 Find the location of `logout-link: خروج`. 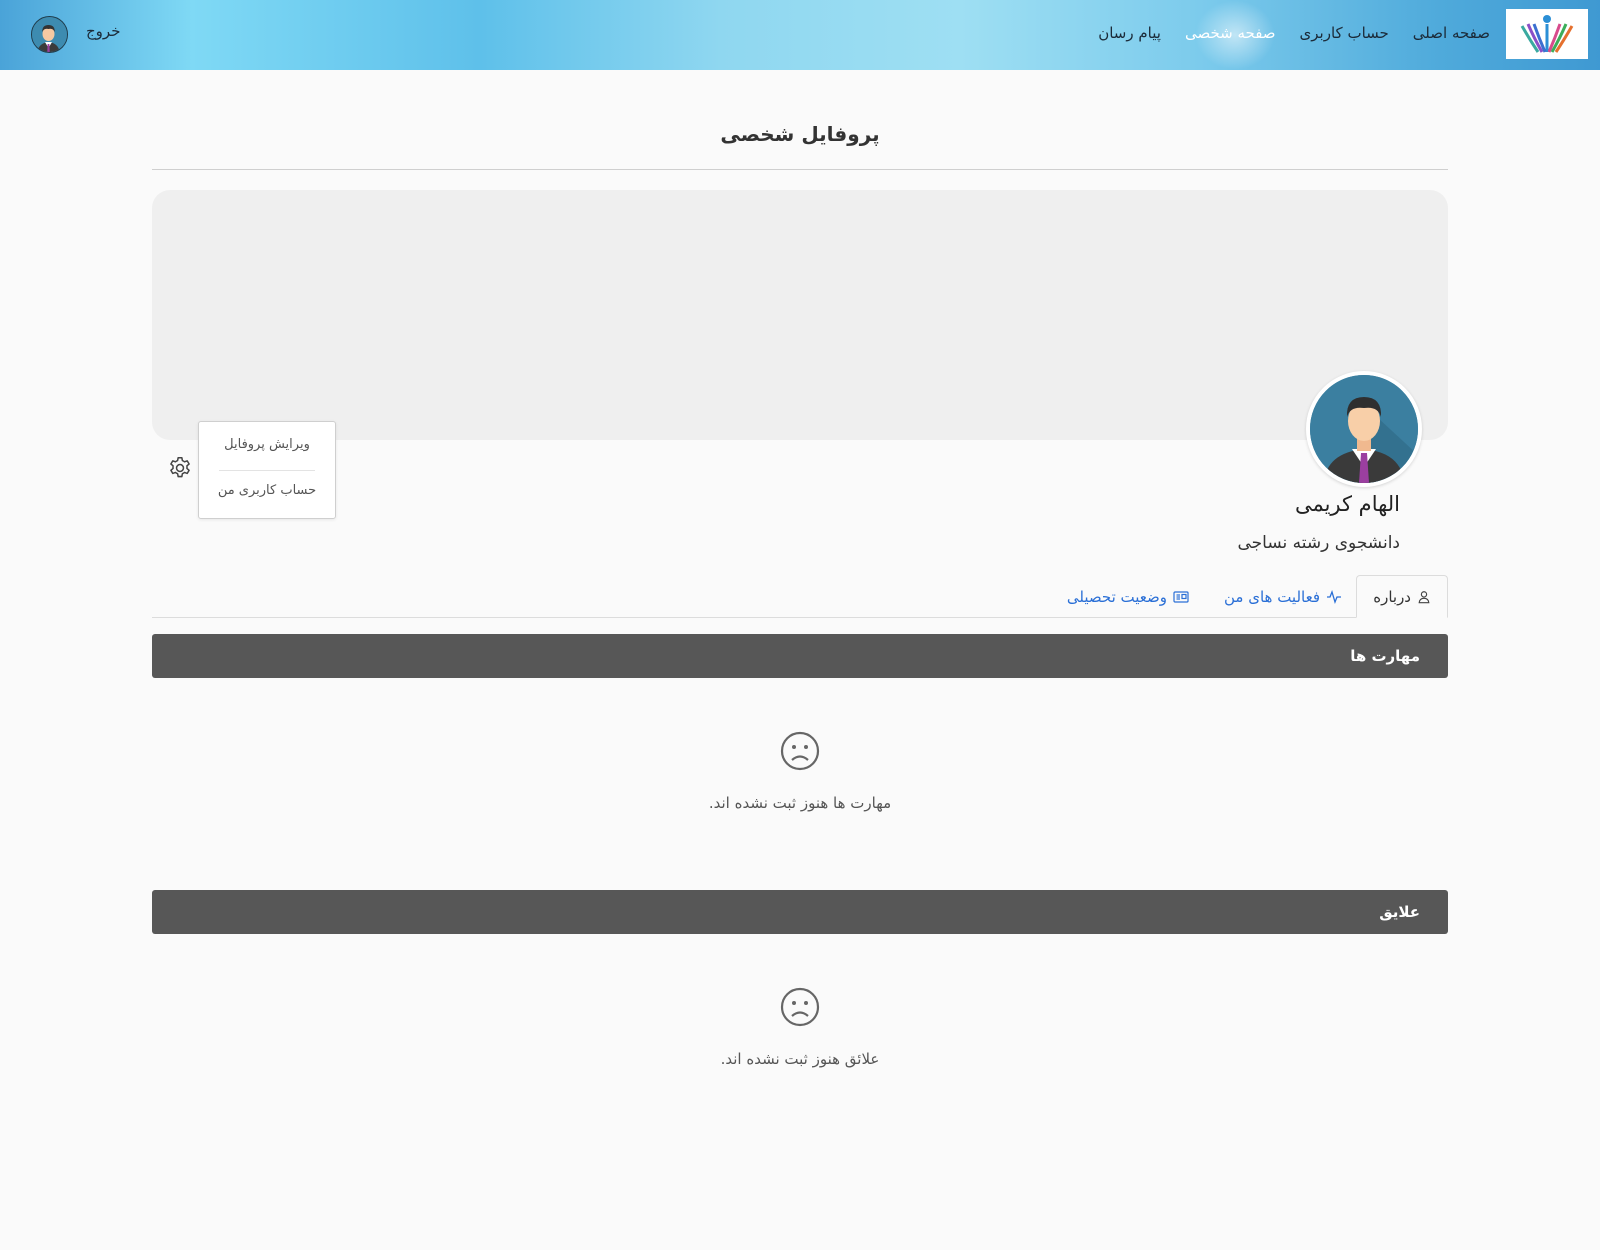

logout-link: خروج is located at coordinates (103, 31).